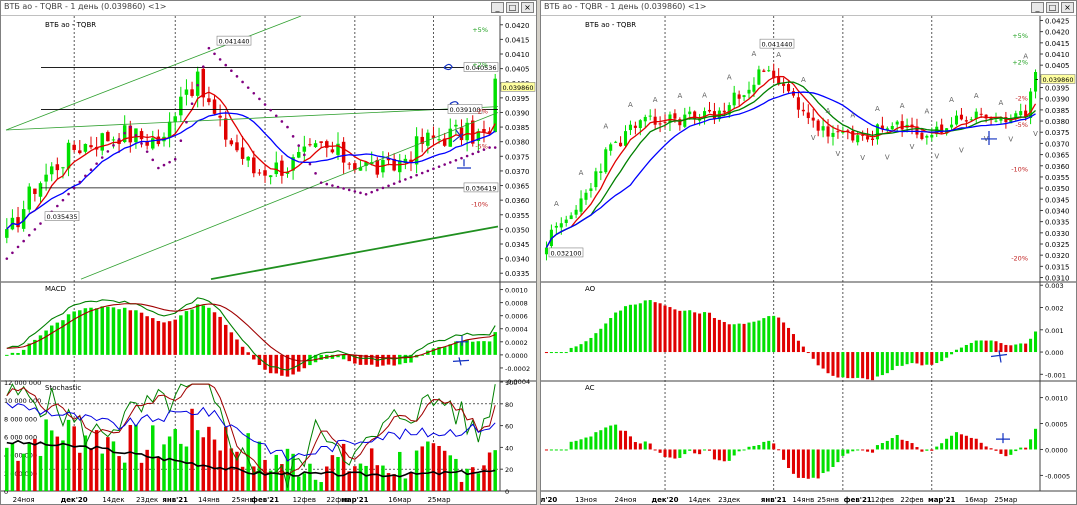  I want to click on date-label: 14янв, so click(209, 500).